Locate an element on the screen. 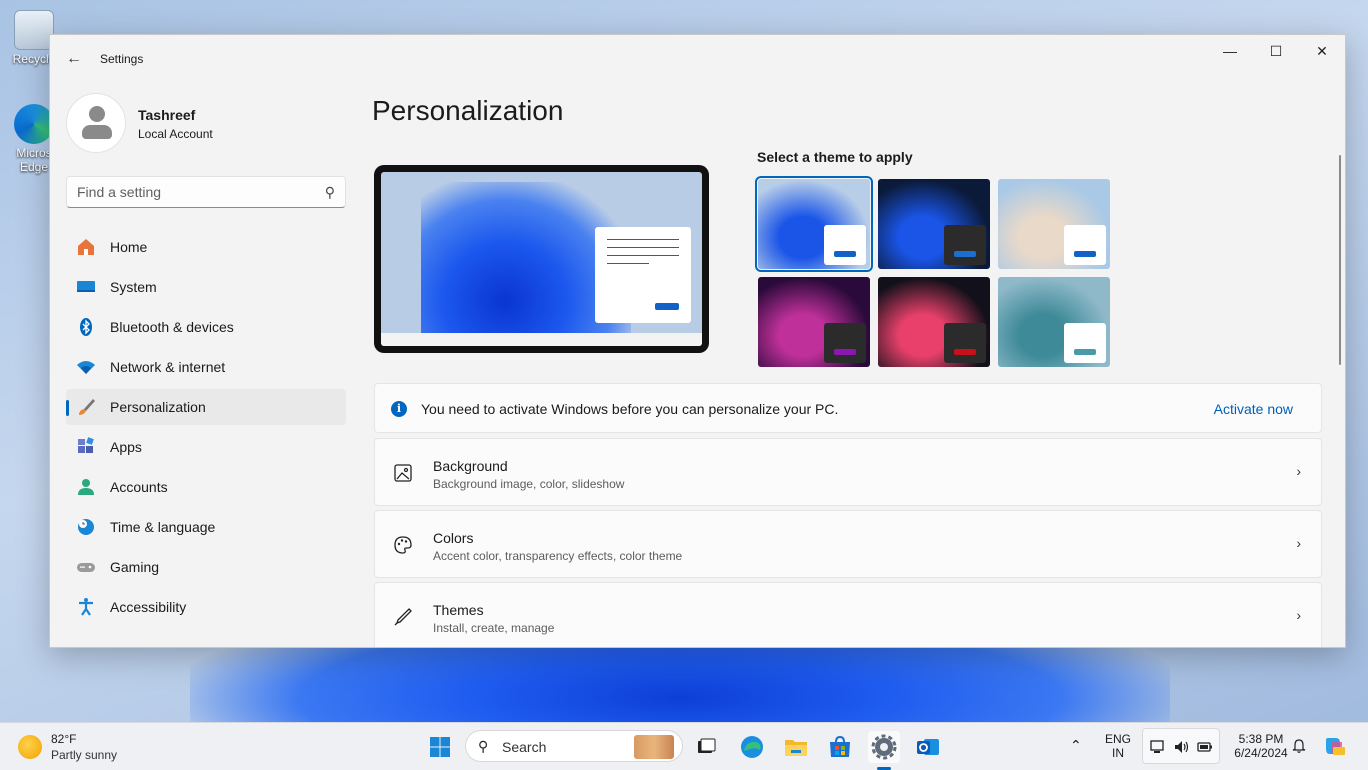 The image size is (1368, 770). network-icon is located at coordinates (1157, 746).